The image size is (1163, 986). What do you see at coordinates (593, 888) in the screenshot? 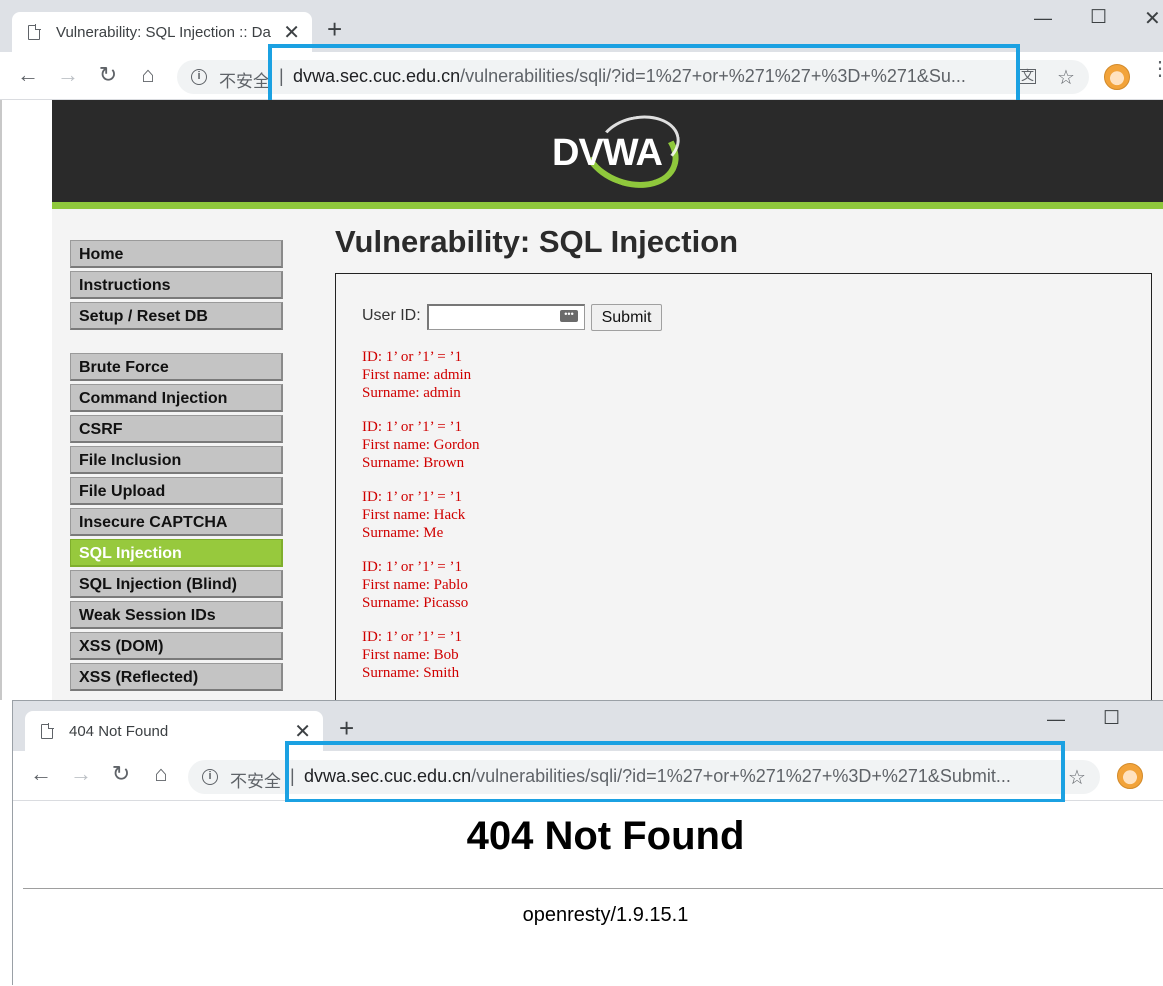
I see `divider` at bounding box center [593, 888].